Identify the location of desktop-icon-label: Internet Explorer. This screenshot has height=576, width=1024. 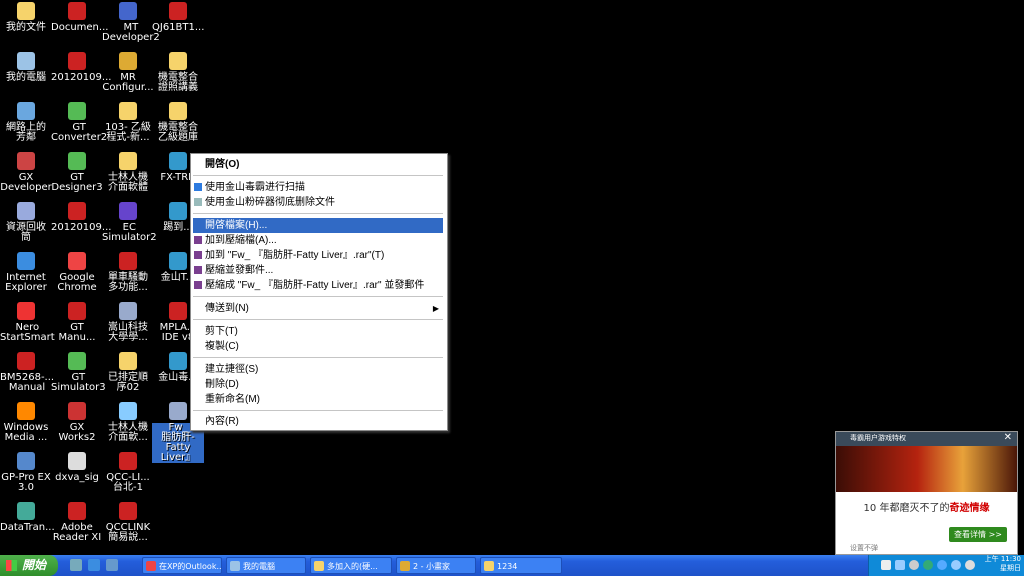
(26, 282).